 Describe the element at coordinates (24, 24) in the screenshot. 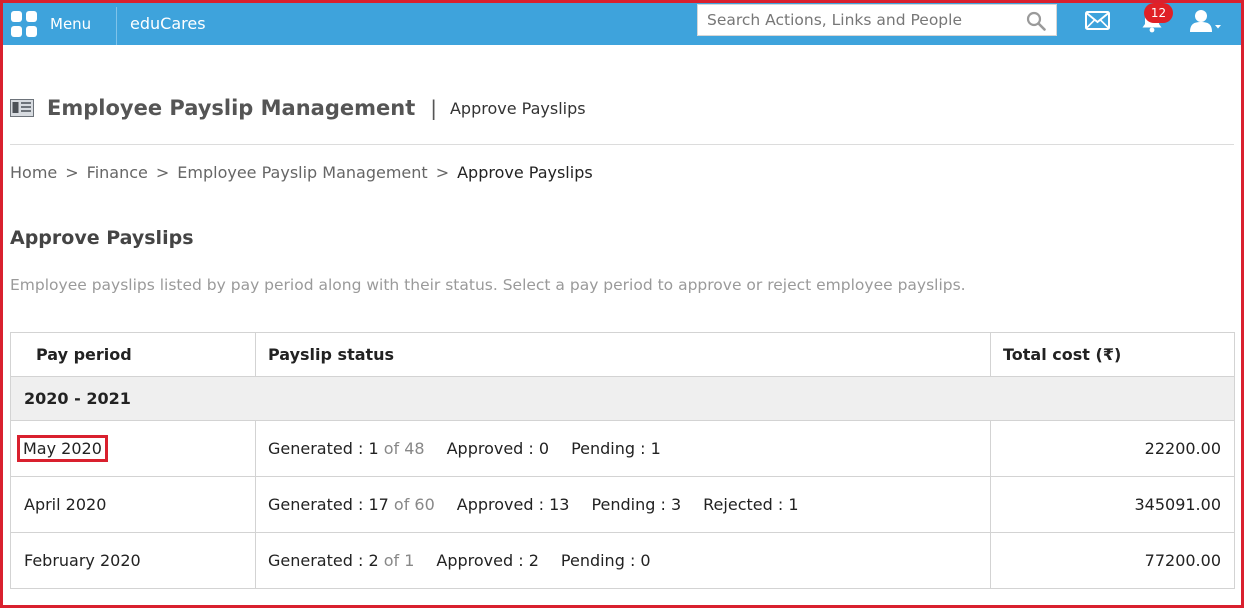

I see `menu-grid-icon` at that location.